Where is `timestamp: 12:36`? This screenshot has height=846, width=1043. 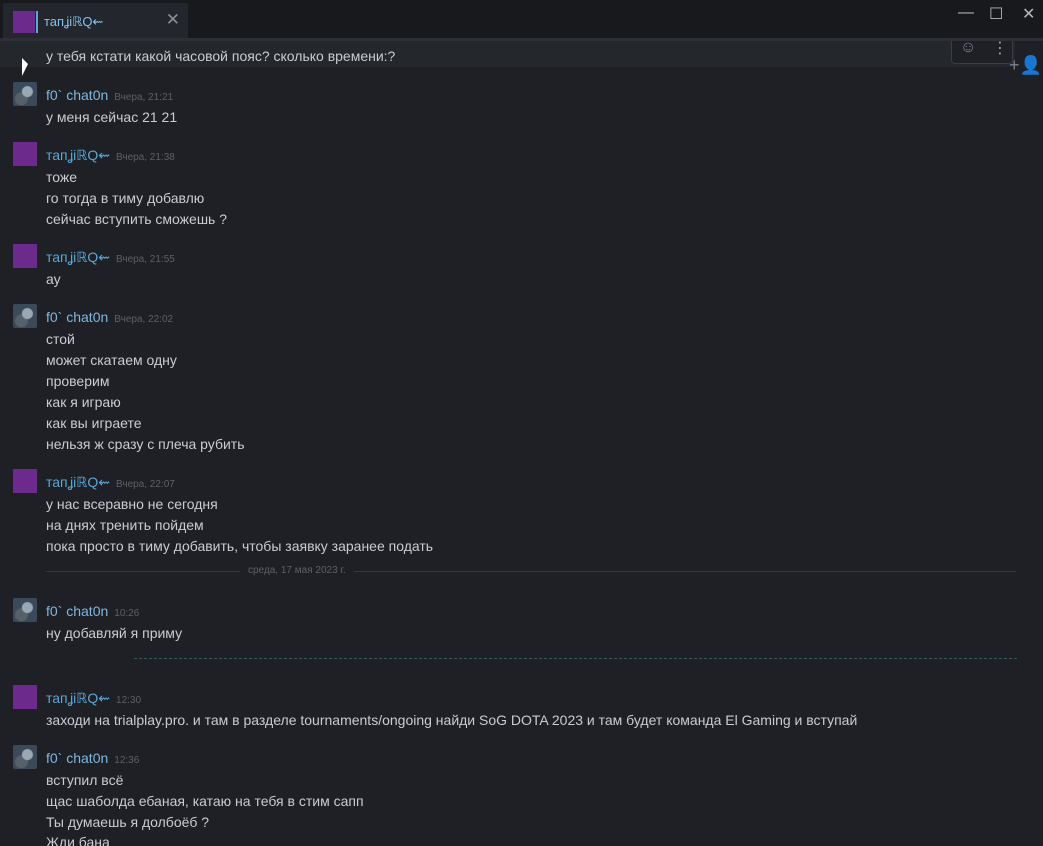 timestamp: 12:36 is located at coordinates (127, 760).